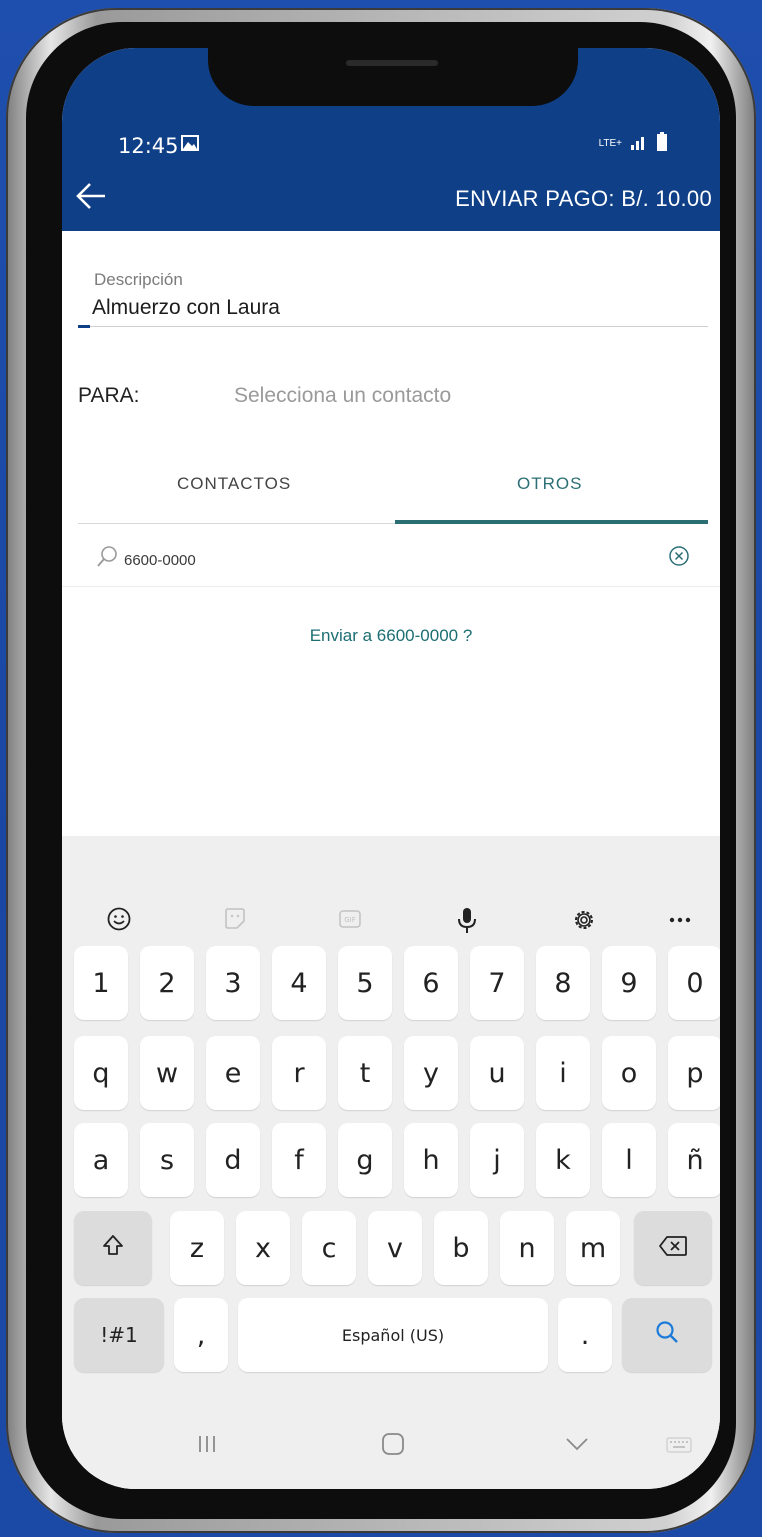 Image resolution: width=762 pixels, height=1537 pixels. What do you see at coordinates (101, 983) in the screenshot?
I see `key-1: 1` at bounding box center [101, 983].